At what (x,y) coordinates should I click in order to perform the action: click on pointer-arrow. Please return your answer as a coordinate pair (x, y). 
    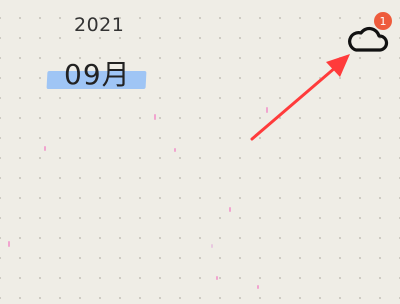
    Looking at the image, I should click on (300, 97).